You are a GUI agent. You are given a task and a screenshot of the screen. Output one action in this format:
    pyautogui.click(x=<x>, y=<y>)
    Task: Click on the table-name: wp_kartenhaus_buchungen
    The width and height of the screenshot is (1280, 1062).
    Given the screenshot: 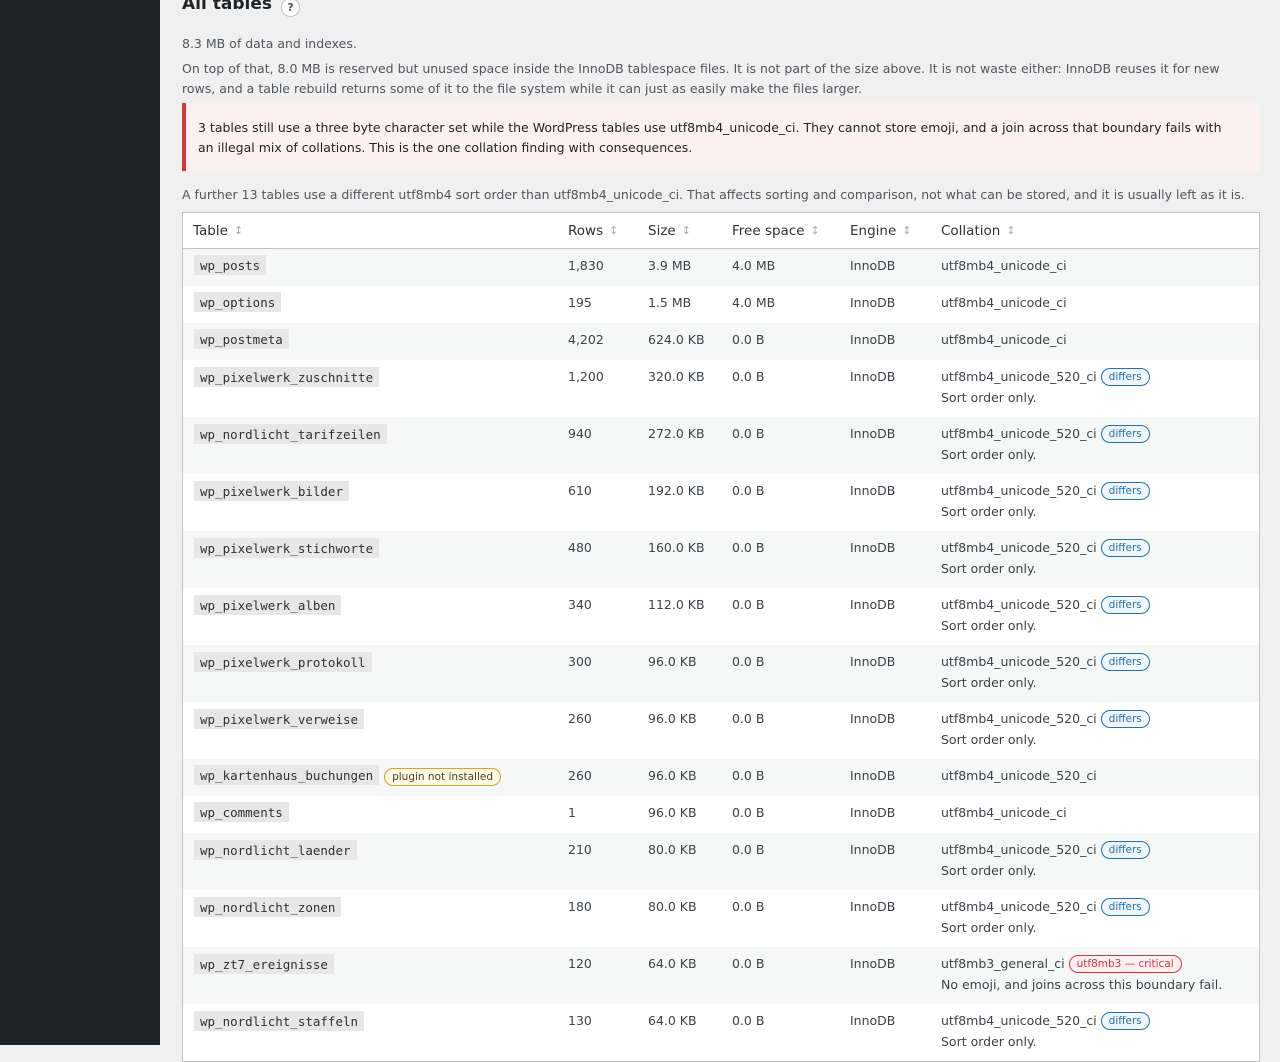 What is the action you would take?
    pyautogui.click(x=287, y=775)
    